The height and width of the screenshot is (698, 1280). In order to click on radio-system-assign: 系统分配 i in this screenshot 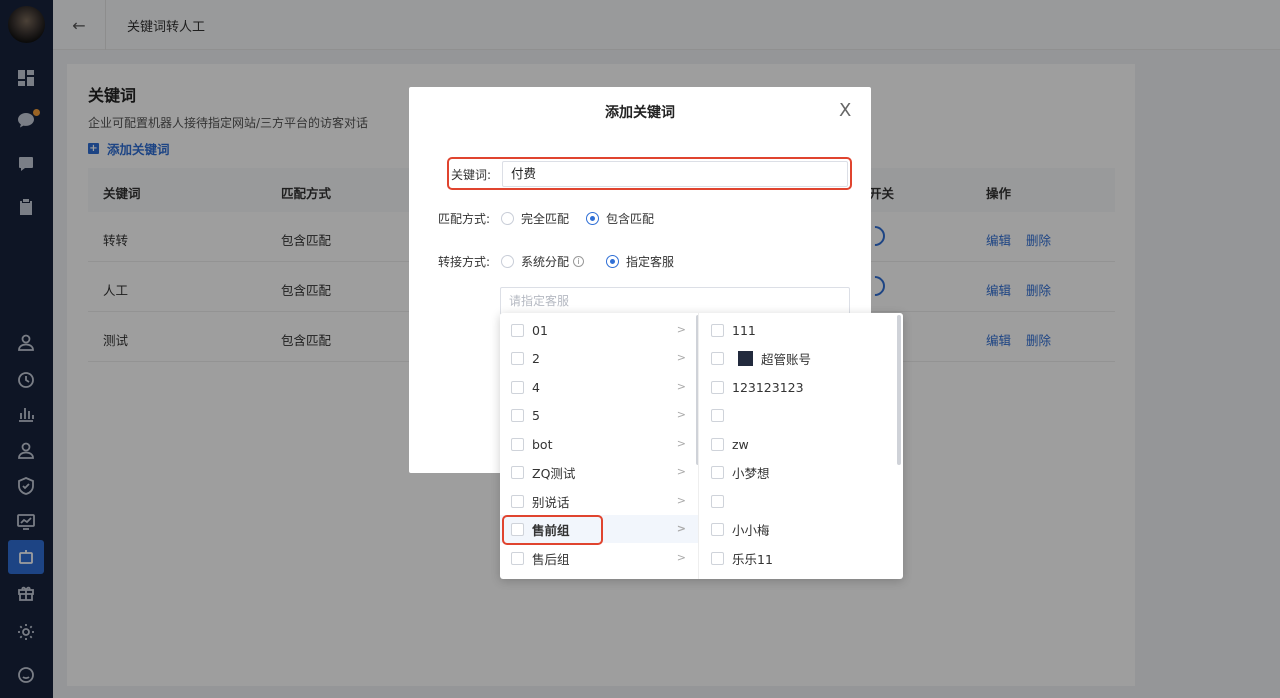, I will do `click(543, 261)`.